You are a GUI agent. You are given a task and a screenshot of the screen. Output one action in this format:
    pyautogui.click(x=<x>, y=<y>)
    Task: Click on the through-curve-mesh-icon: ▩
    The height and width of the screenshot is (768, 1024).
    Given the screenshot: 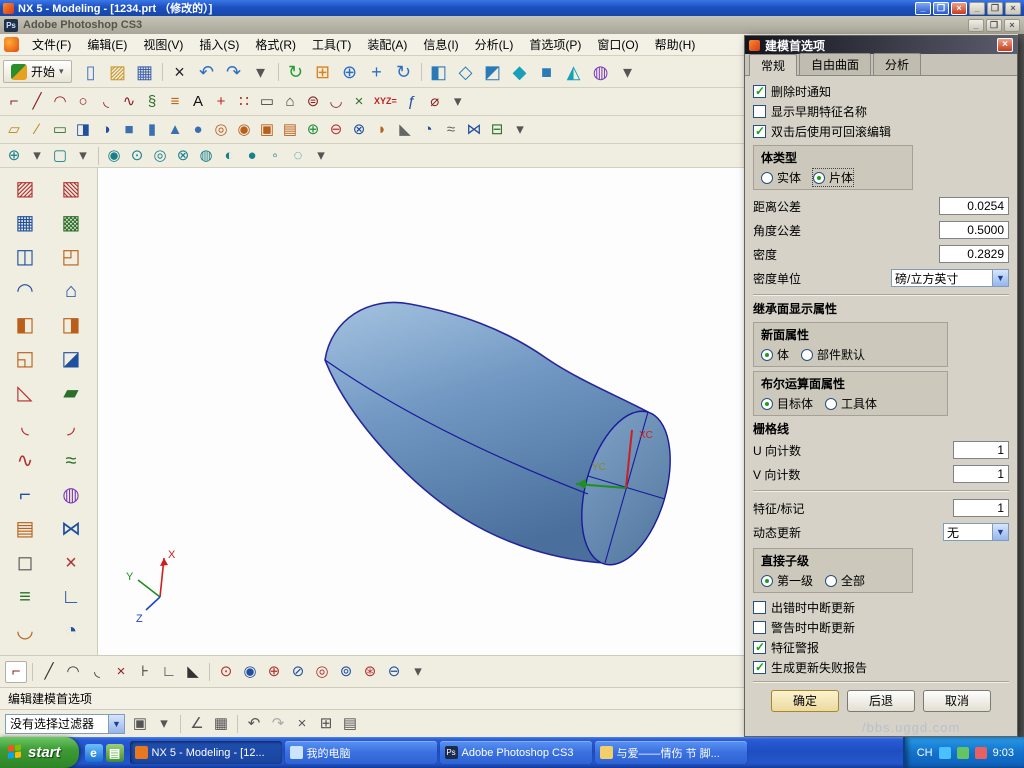 What is the action you would take?
    pyautogui.click(x=71, y=223)
    